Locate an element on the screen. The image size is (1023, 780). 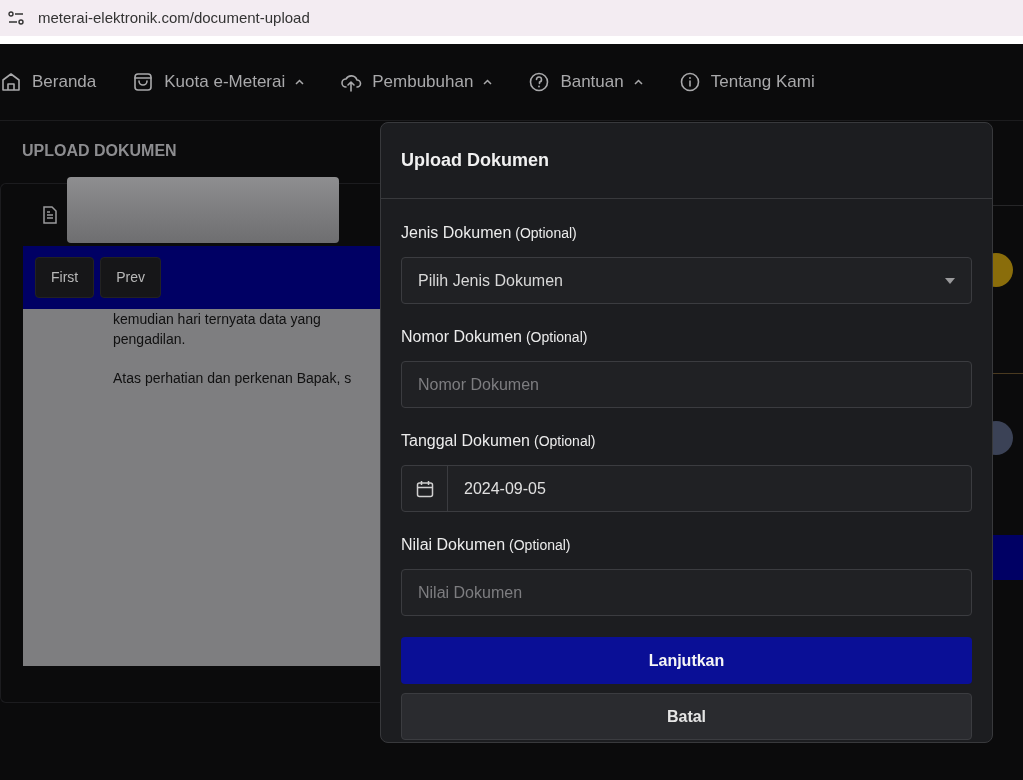
nav-item: Beranda is located at coordinates (48, 82).